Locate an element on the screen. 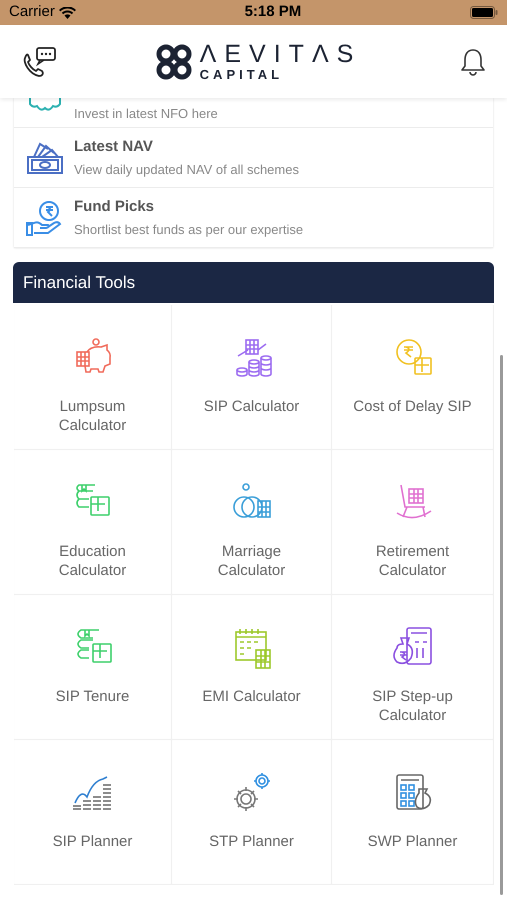 The image size is (507, 900). tool-tile: SIP Step-up Calculator is located at coordinates (413, 667).